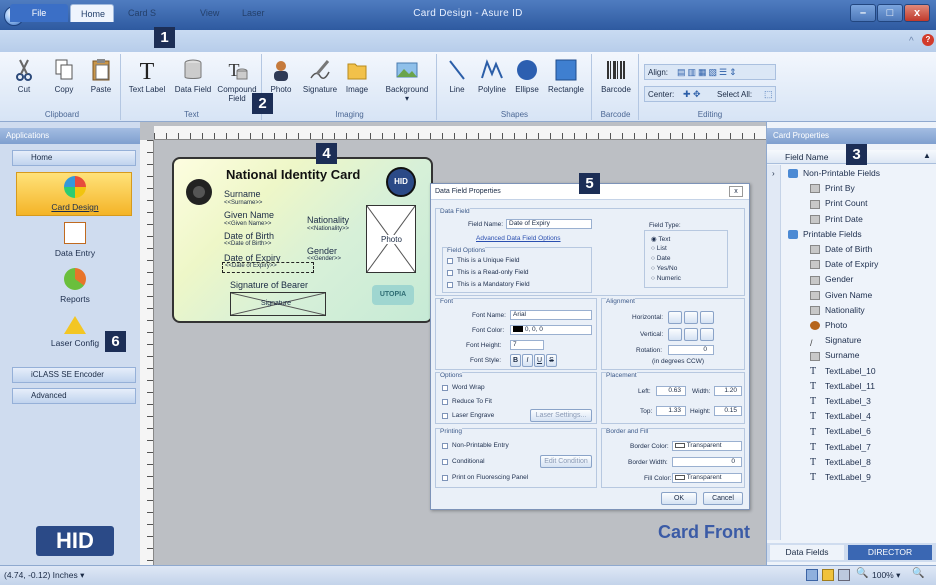 Image resolution: width=936 pixels, height=585 pixels. What do you see at coordinates (357, 76) in the screenshot?
I see `image-button: Image` at bounding box center [357, 76].